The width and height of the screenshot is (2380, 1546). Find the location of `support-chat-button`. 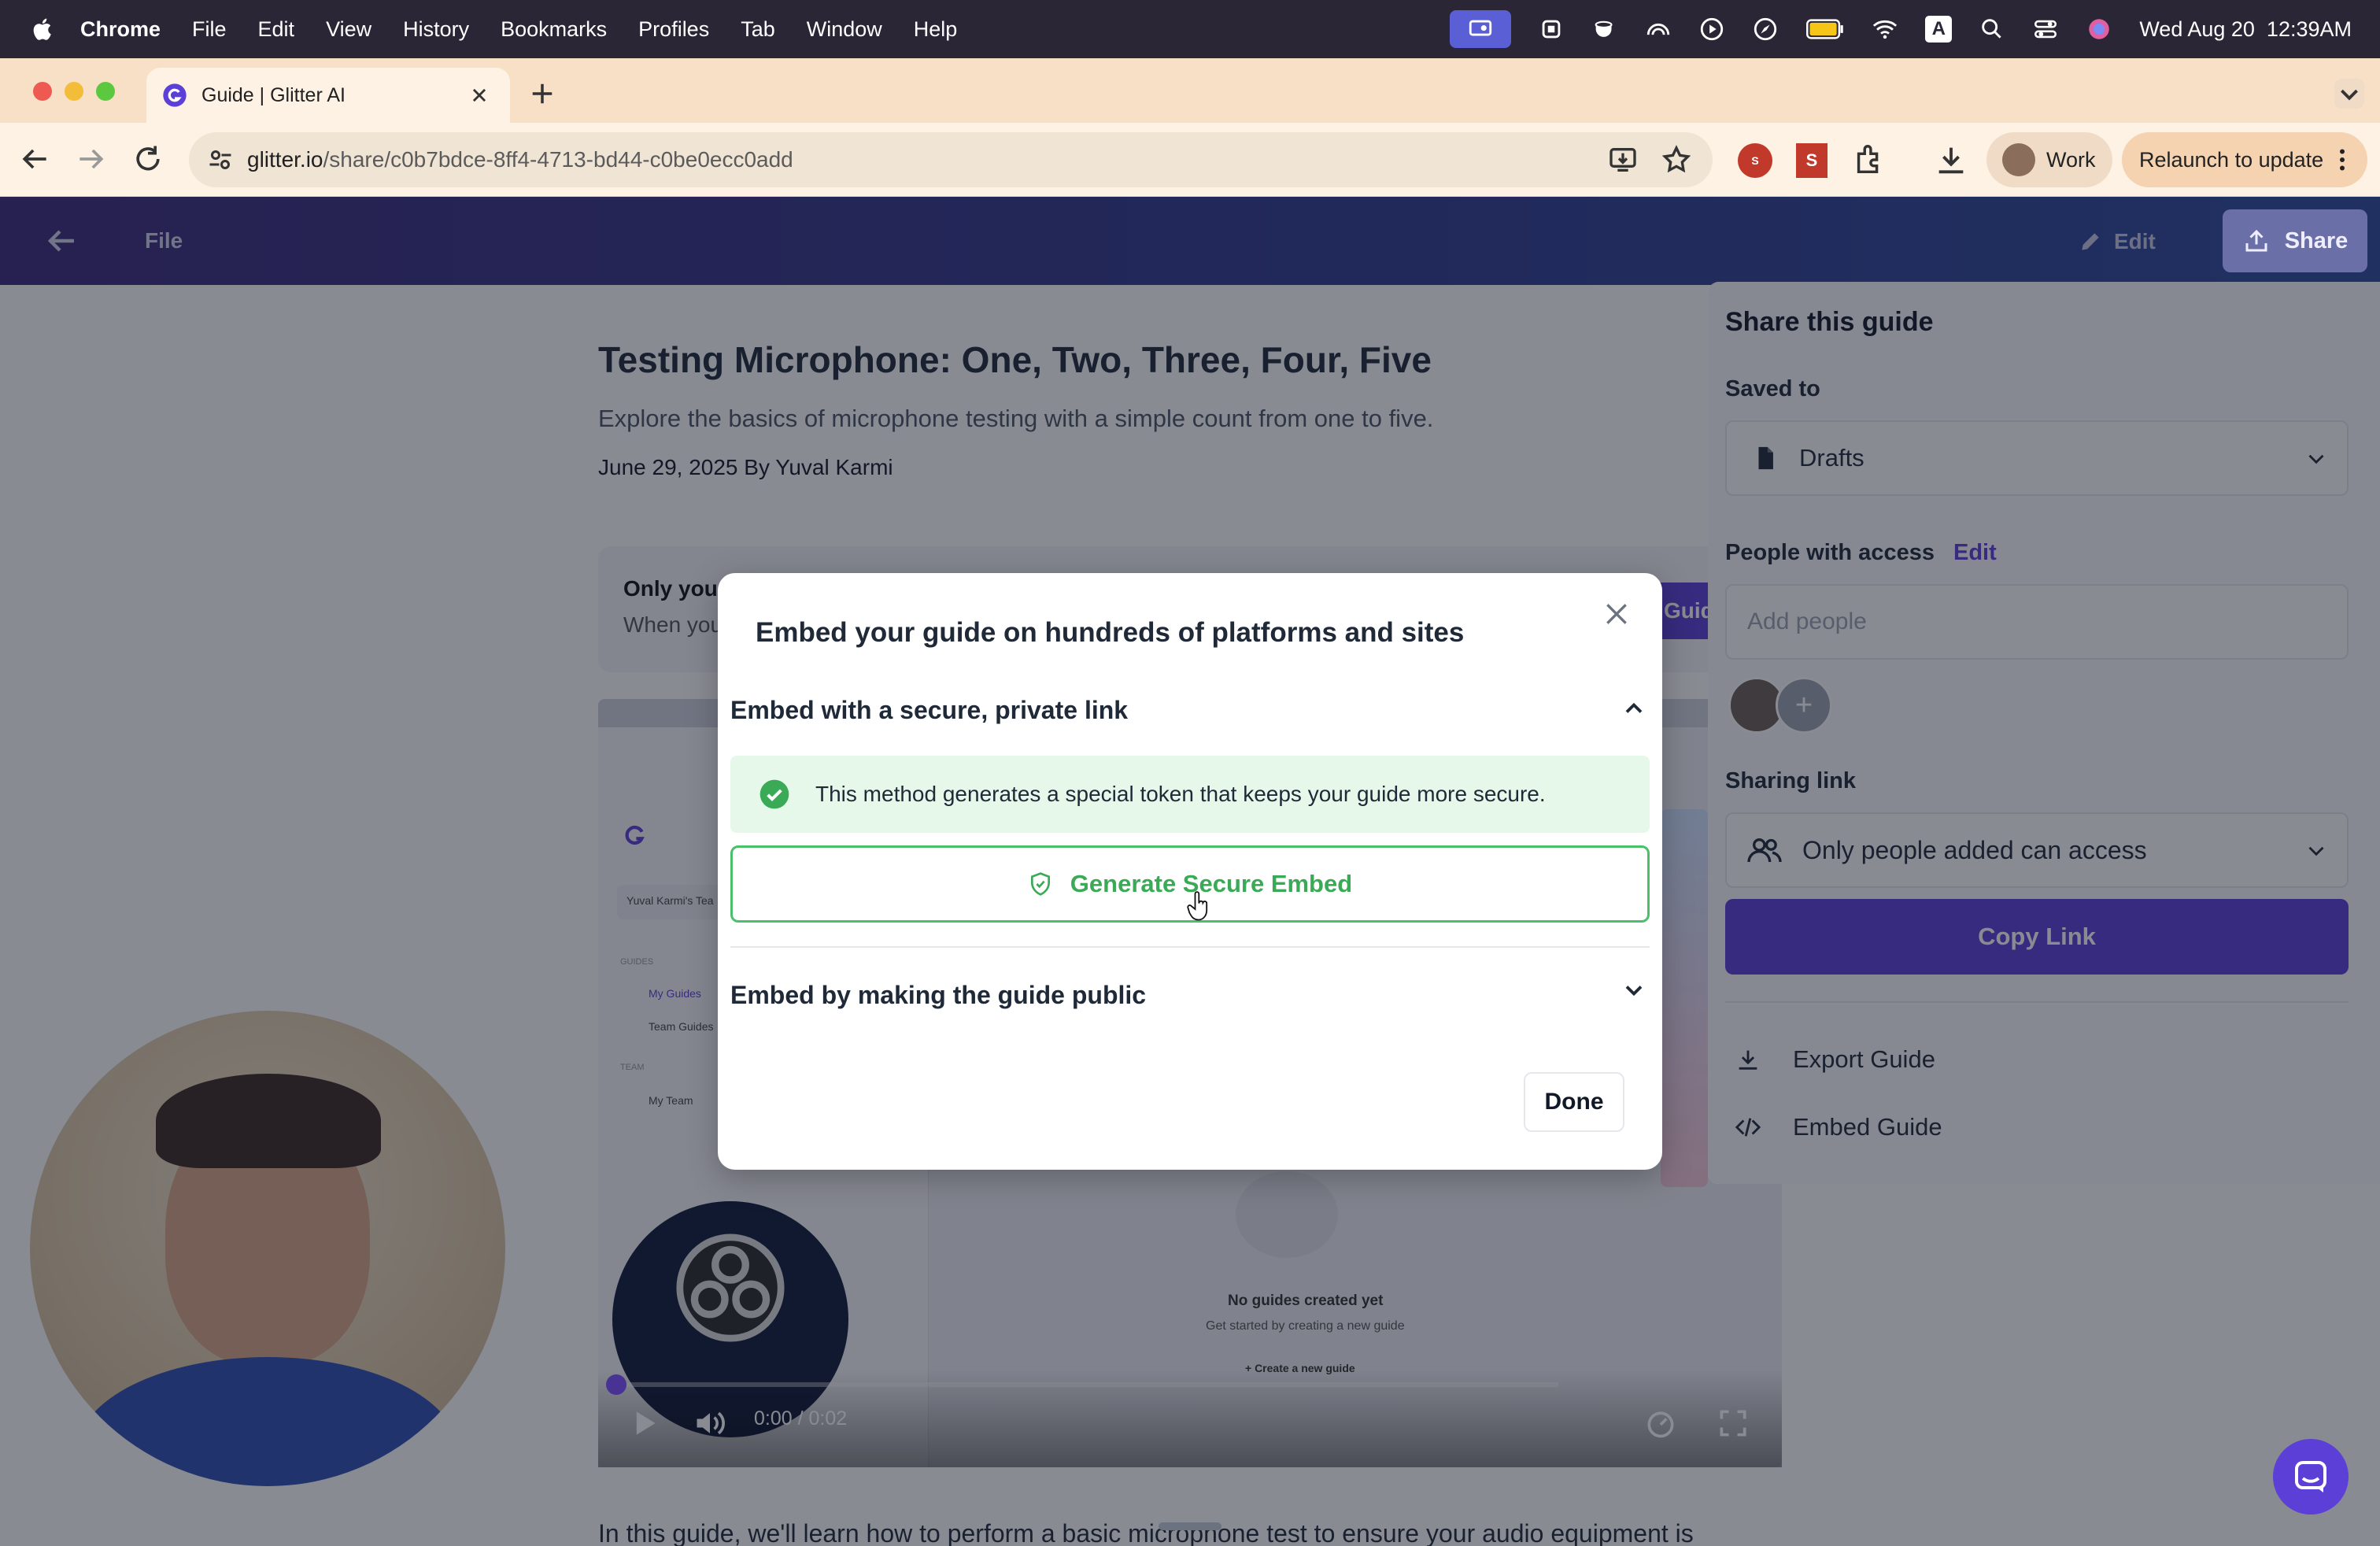

support-chat-button is located at coordinates (2311, 1477).